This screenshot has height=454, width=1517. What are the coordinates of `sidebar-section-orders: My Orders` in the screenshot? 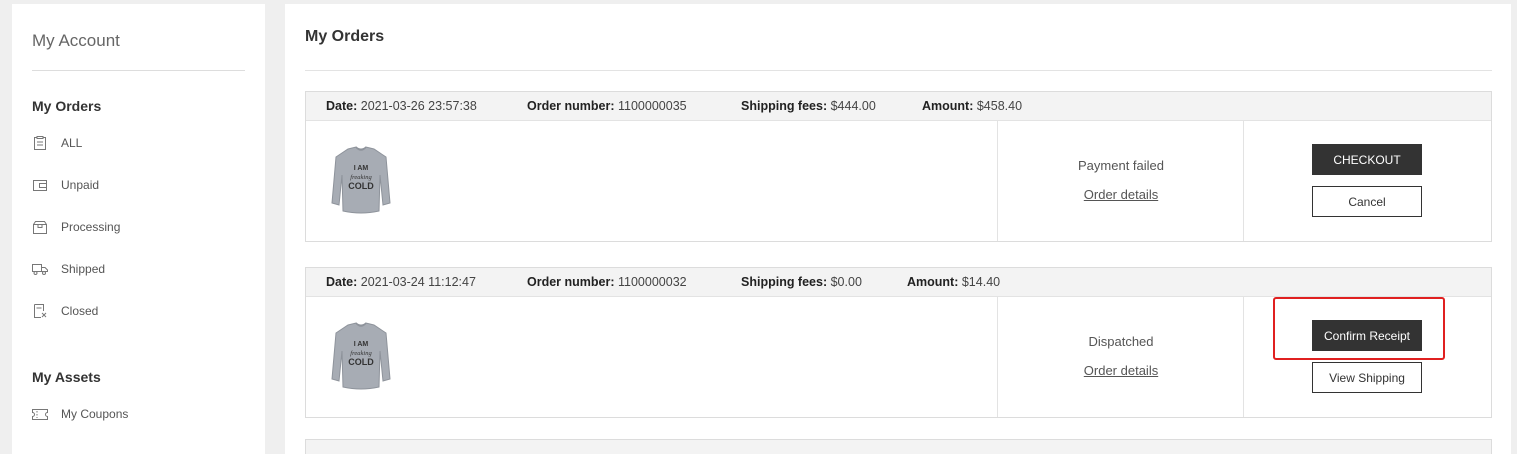 It's located at (67, 106).